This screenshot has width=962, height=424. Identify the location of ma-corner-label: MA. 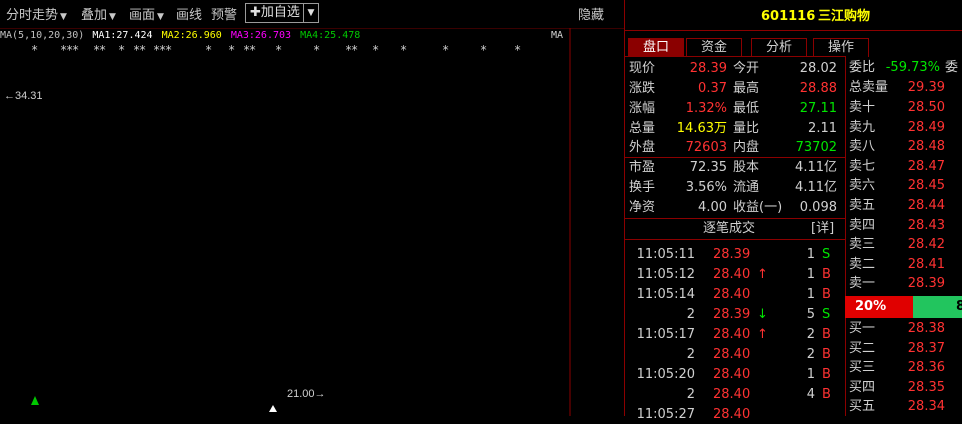
(557, 35).